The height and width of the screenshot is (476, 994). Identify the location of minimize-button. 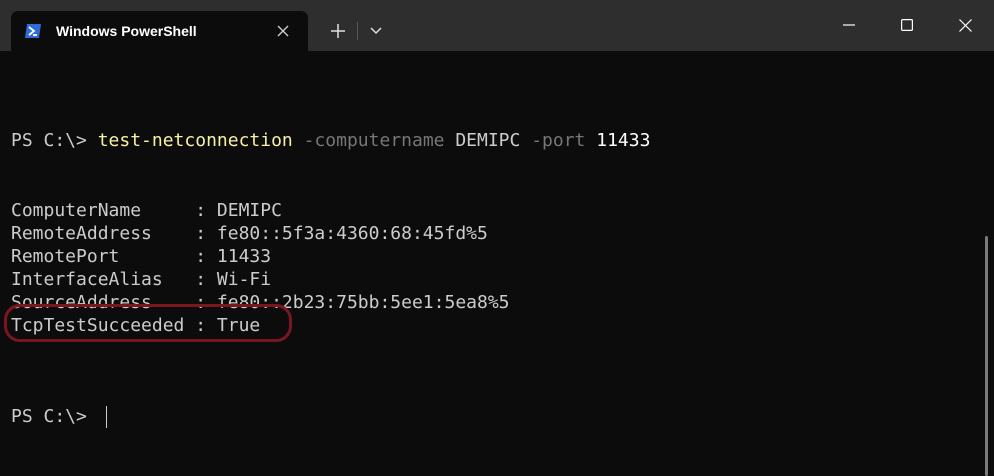
(849, 25).